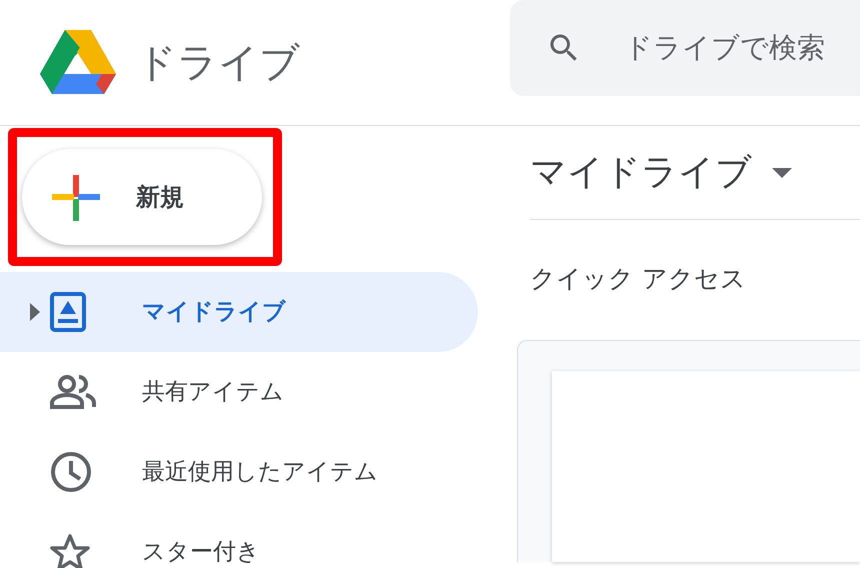 This screenshot has width=860, height=568. Describe the element at coordinates (239, 312) in the screenshot. I see `sidebar-item: マイドライブ` at that location.